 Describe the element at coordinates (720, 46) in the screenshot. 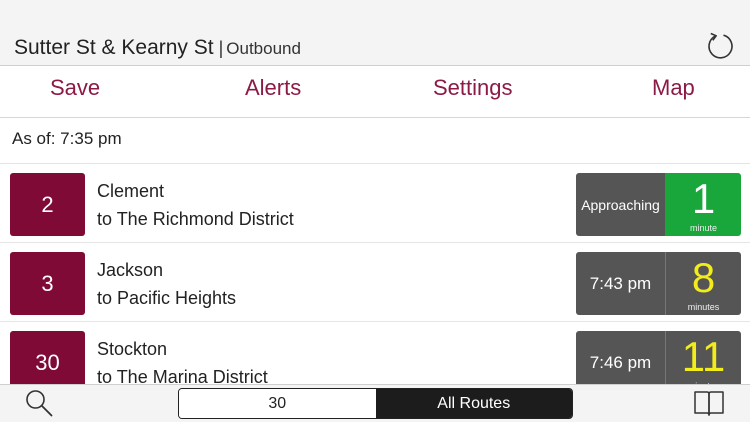

I see `refresh-icon` at that location.